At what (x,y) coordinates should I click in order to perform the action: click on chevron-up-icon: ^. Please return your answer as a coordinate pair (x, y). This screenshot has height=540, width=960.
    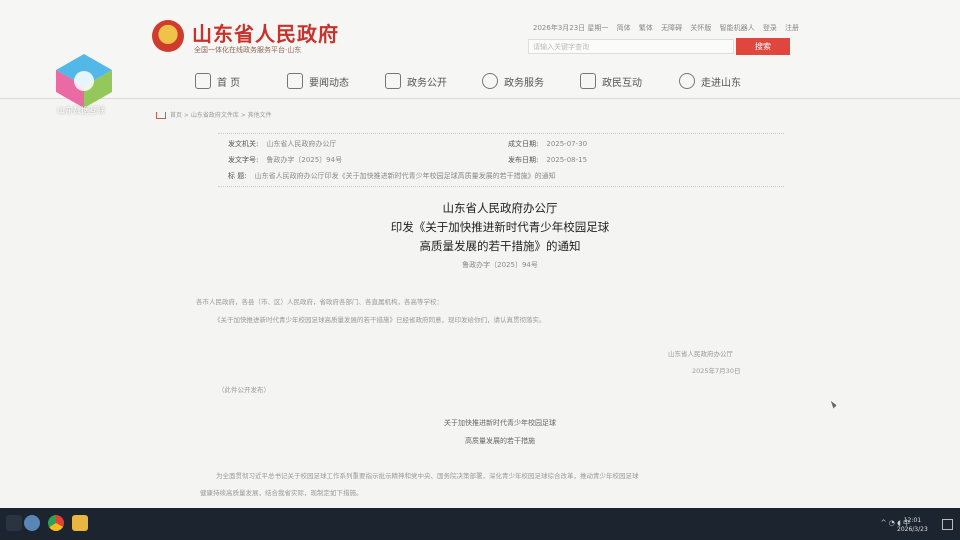
    Looking at the image, I should click on (884, 523).